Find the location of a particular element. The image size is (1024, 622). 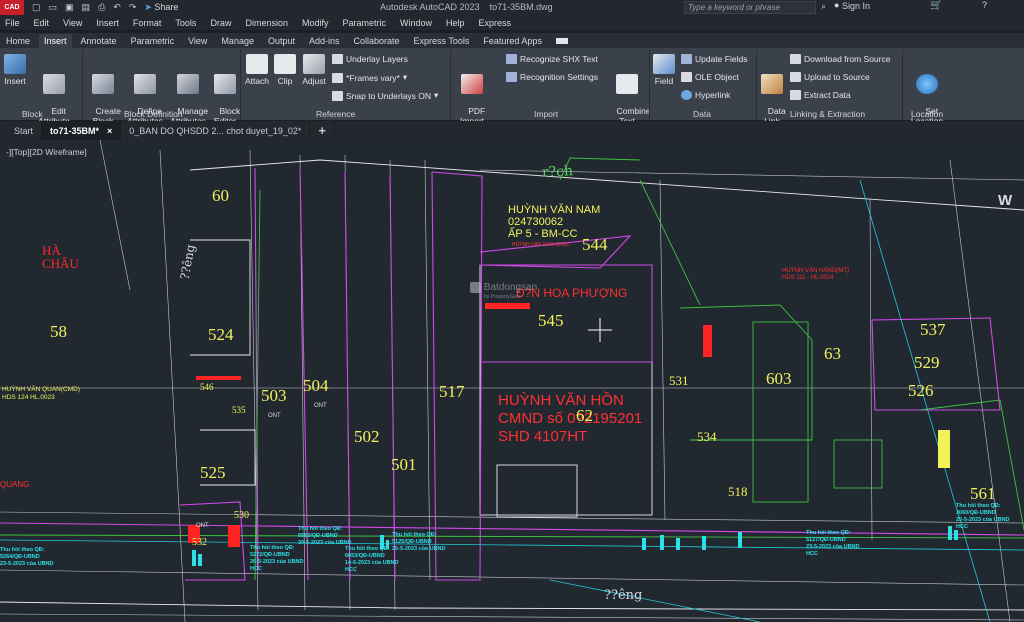

save-as-icon: ▤ is located at coordinates (86, 7).